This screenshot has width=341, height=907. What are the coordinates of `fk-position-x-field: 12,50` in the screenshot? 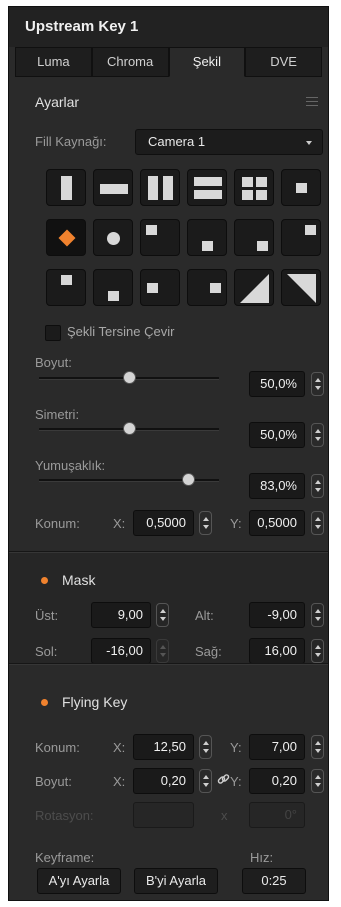 It's located at (163, 747).